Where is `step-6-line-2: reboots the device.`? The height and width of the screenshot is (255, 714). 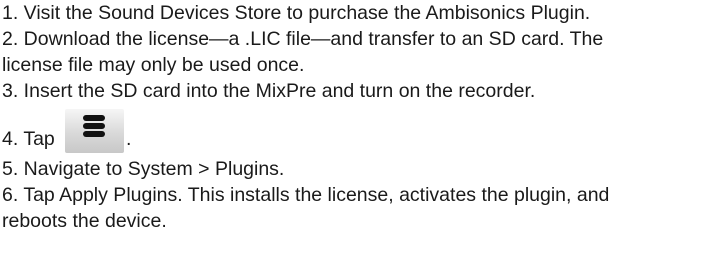 step-6-line-2: reboots the device. is located at coordinates (84, 221).